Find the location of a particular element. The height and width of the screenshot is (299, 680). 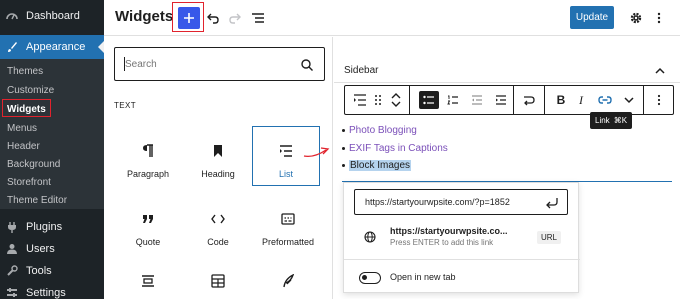

quote-icon is located at coordinates (148, 219).